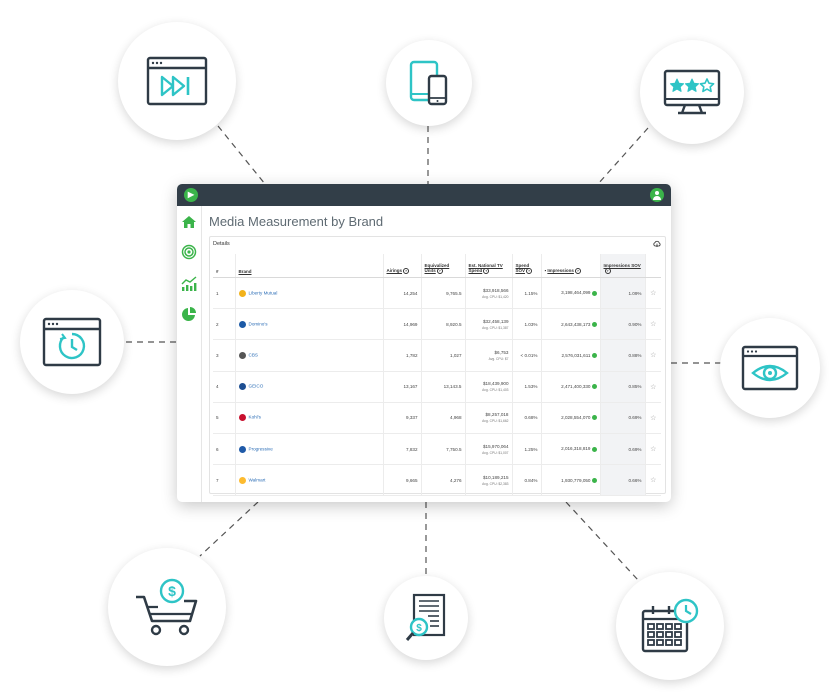 The height and width of the screenshot is (696, 840). What do you see at coordinates (527, 480) in the screenshot?
I see `spend-sov-cell: 0.84%` at bounding box center [527, 480].